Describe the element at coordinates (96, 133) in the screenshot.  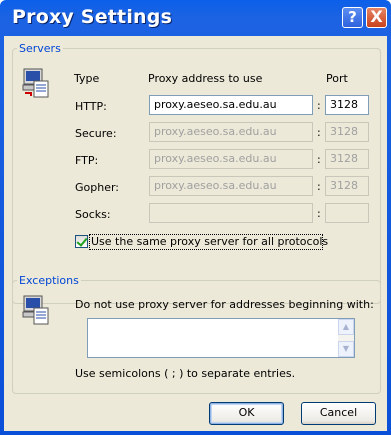
I see `secure-label: Secure:` at that location.